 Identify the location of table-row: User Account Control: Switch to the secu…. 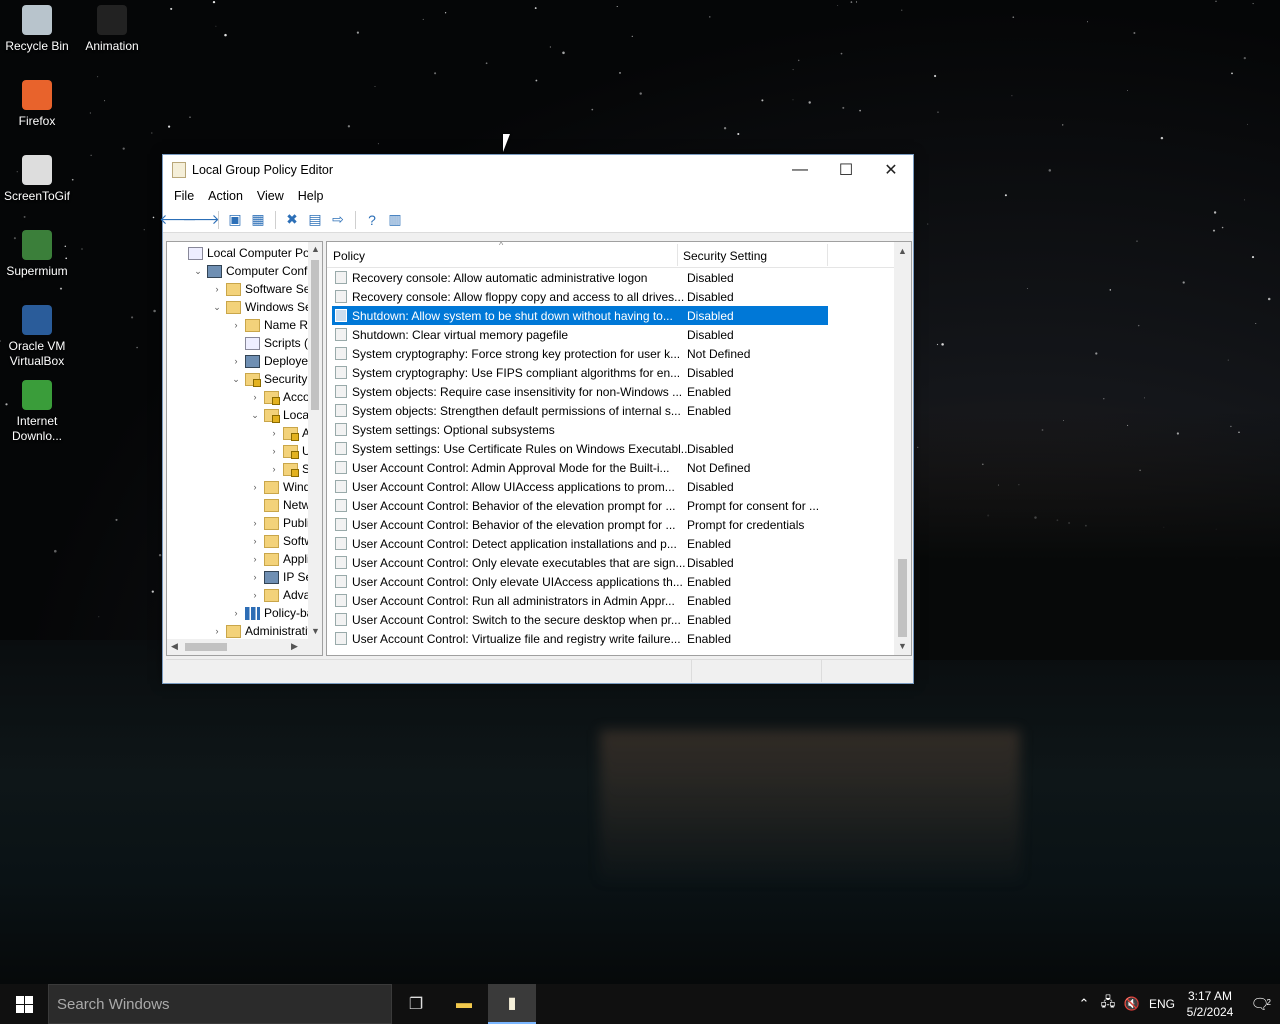
(580, 619).